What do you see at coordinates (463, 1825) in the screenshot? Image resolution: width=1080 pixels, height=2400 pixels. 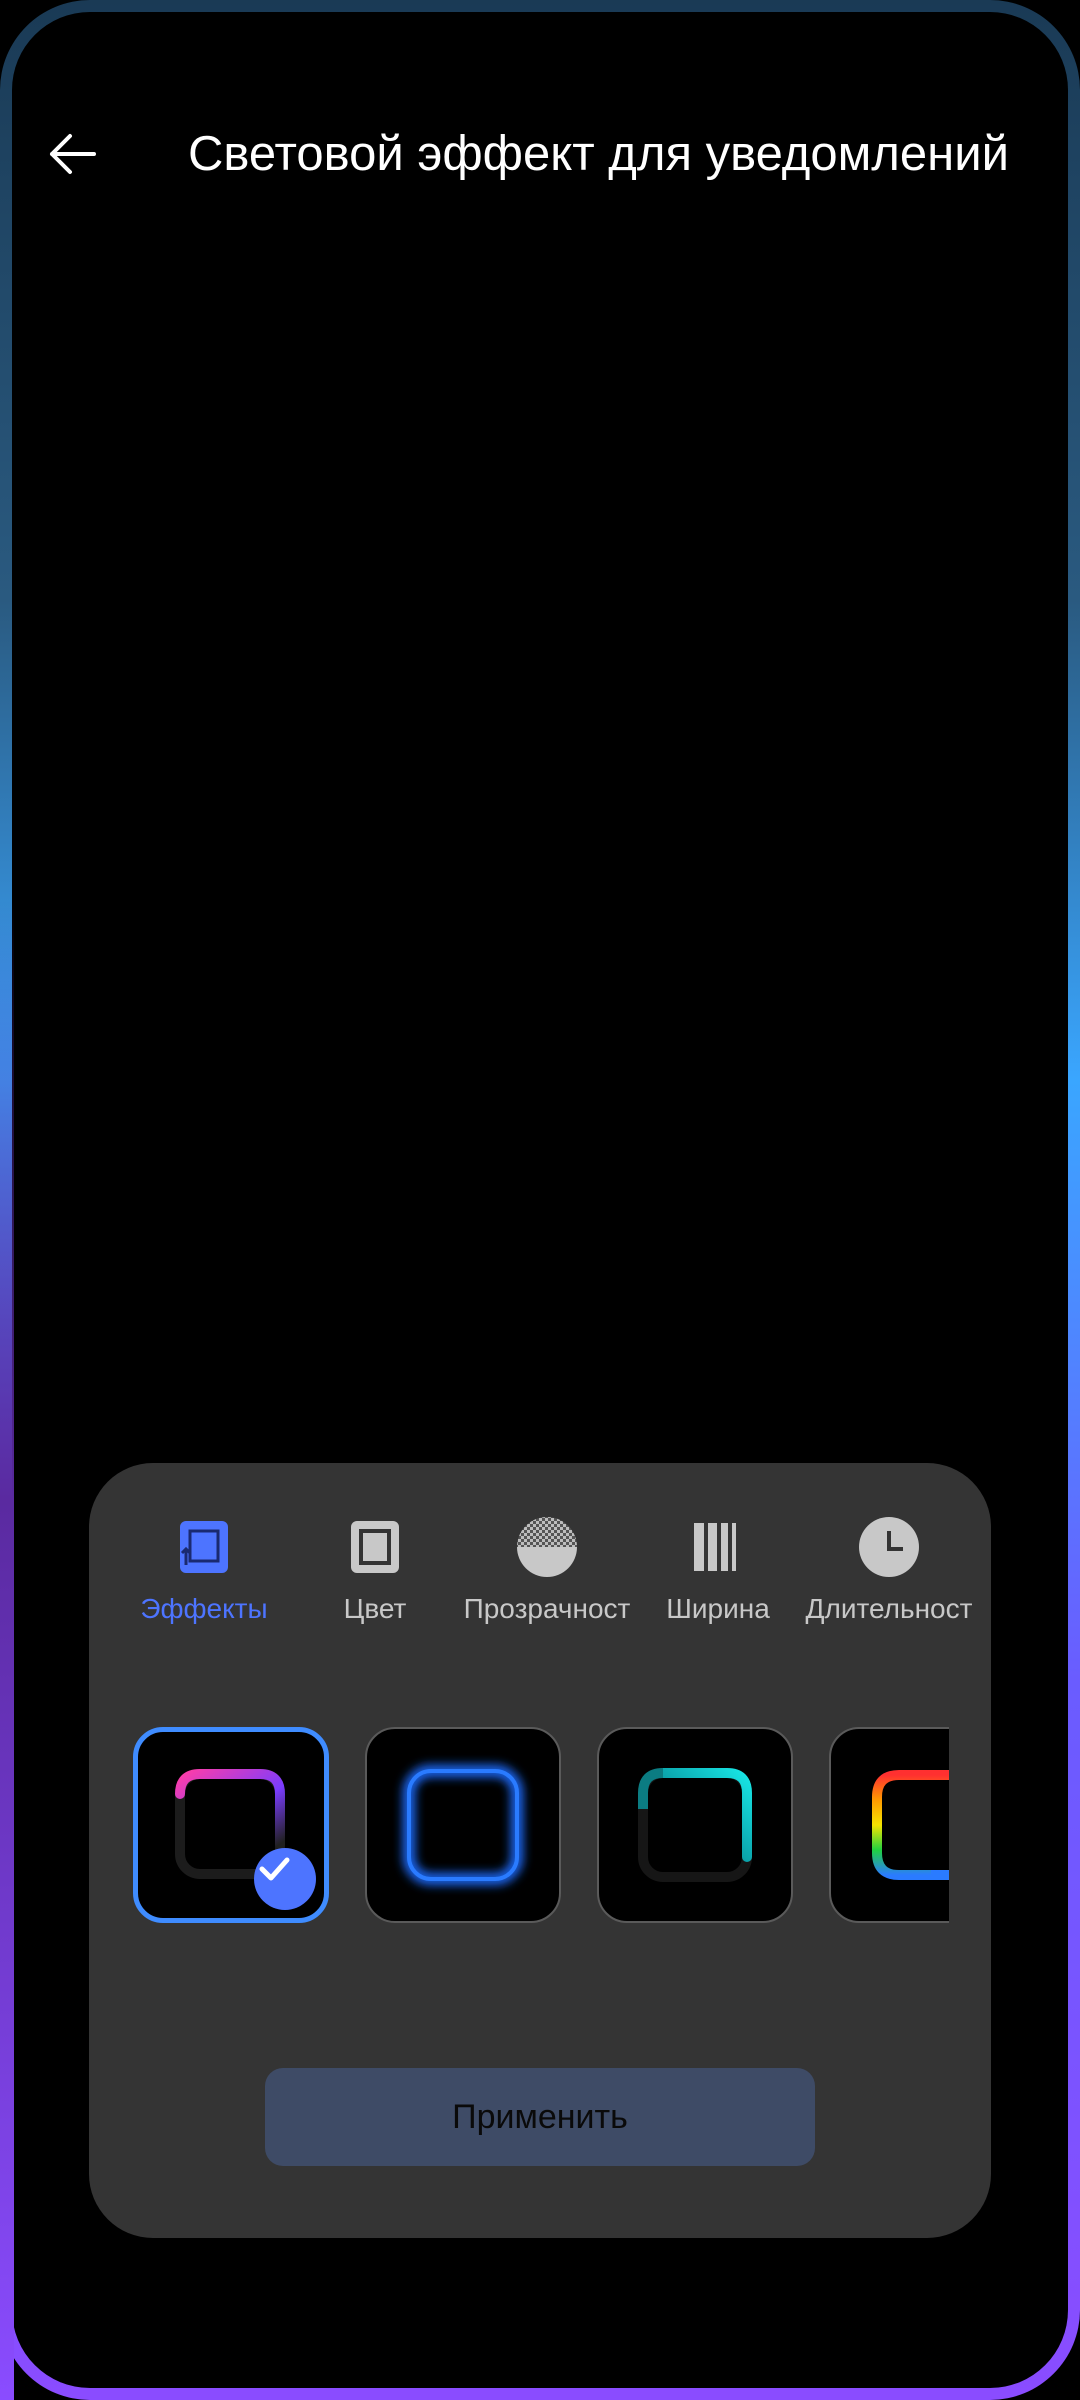 I see `effect-tile-blue-glow` at bounding box center [463, 1825].